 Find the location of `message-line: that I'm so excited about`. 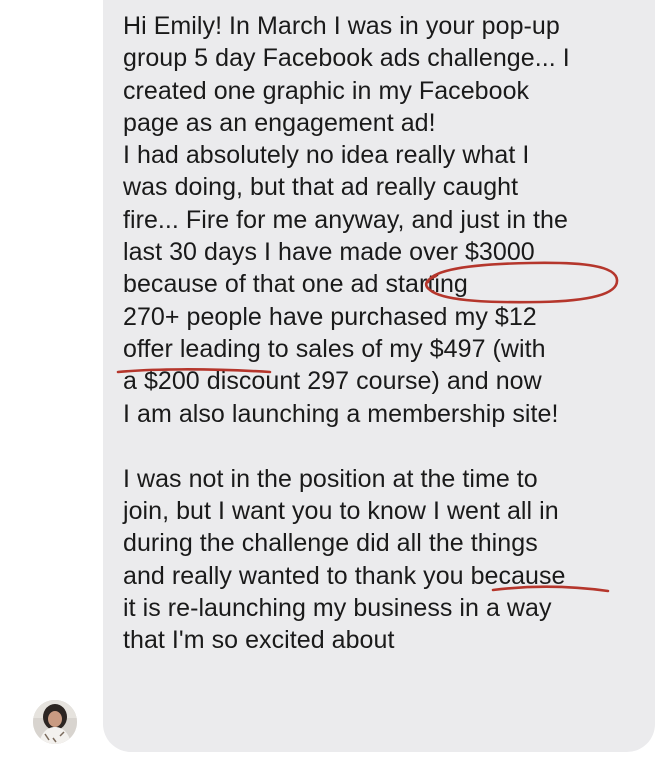

message-line: that I'm so excited about is located at coordinates (259, 640).